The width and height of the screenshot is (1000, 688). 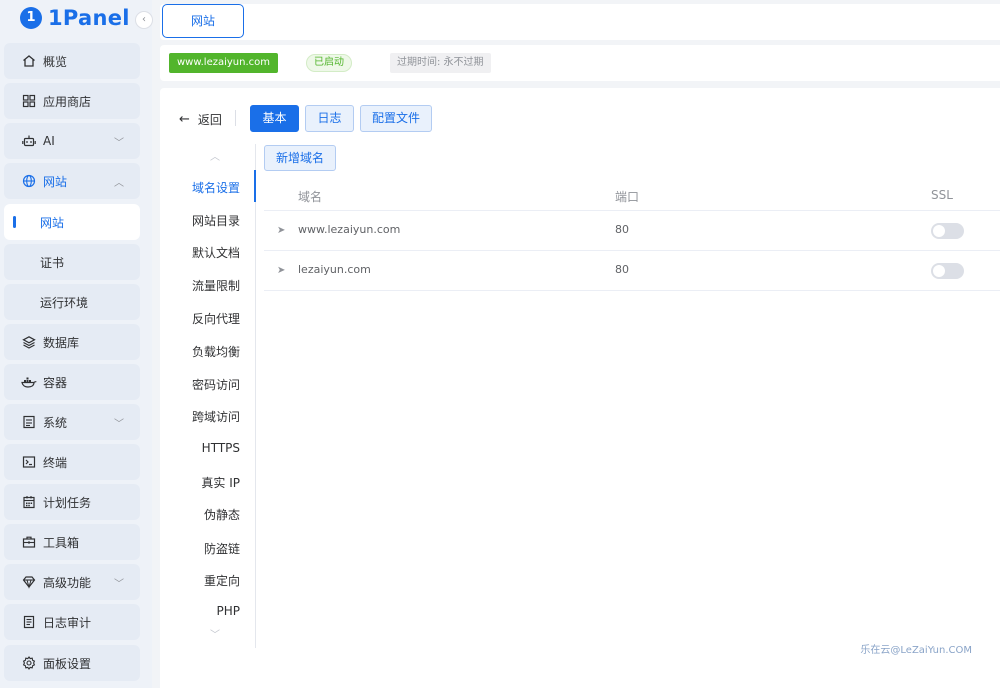 What do you see at coordinates (329, 118) in the screenshot?
I see `tab-log: 日志` at bounding box center [329, 118].